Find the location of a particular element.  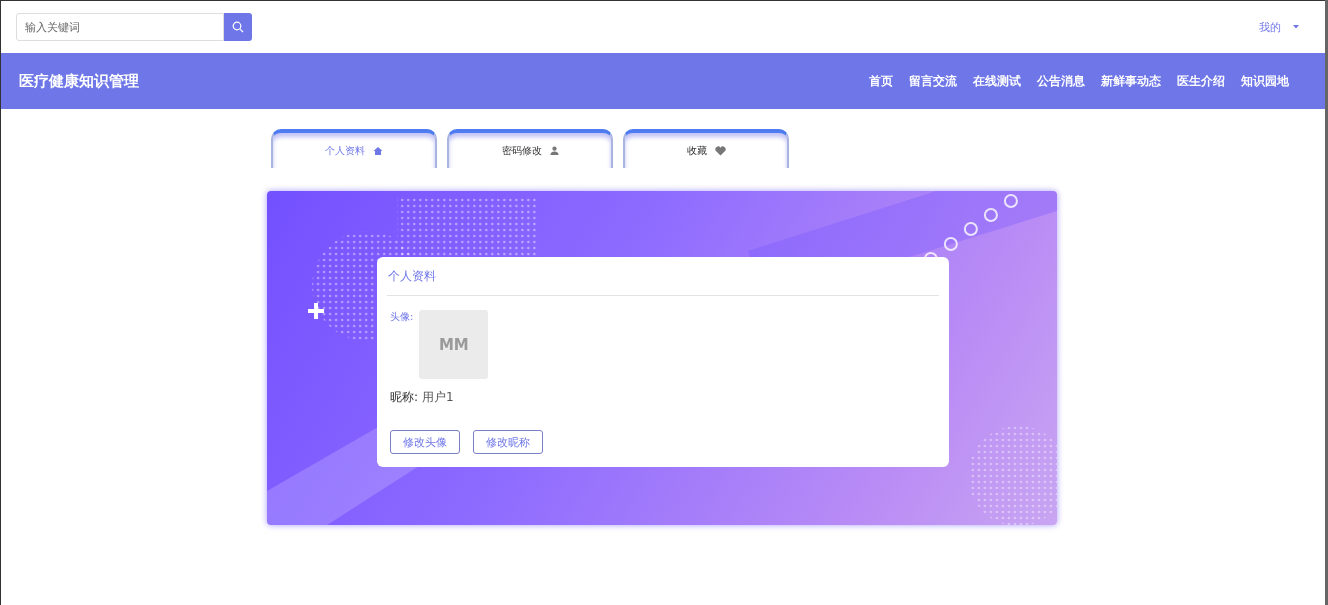

tab: 个人资料 is located at coordinates (354, 148).